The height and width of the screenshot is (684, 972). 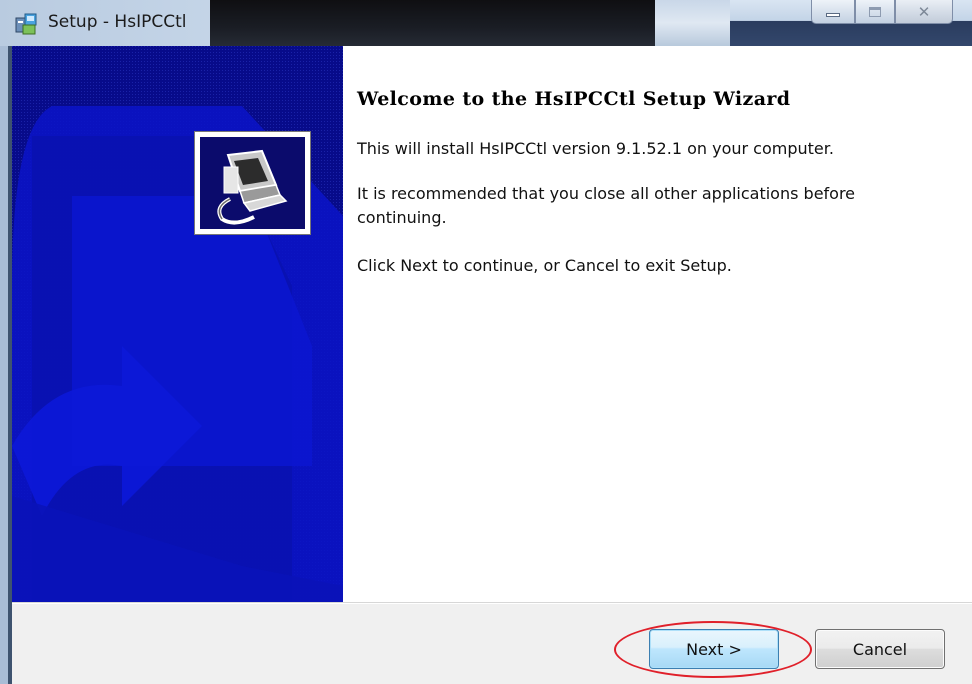 I want to click on close-button: ✕, so click(x=924, y=12).